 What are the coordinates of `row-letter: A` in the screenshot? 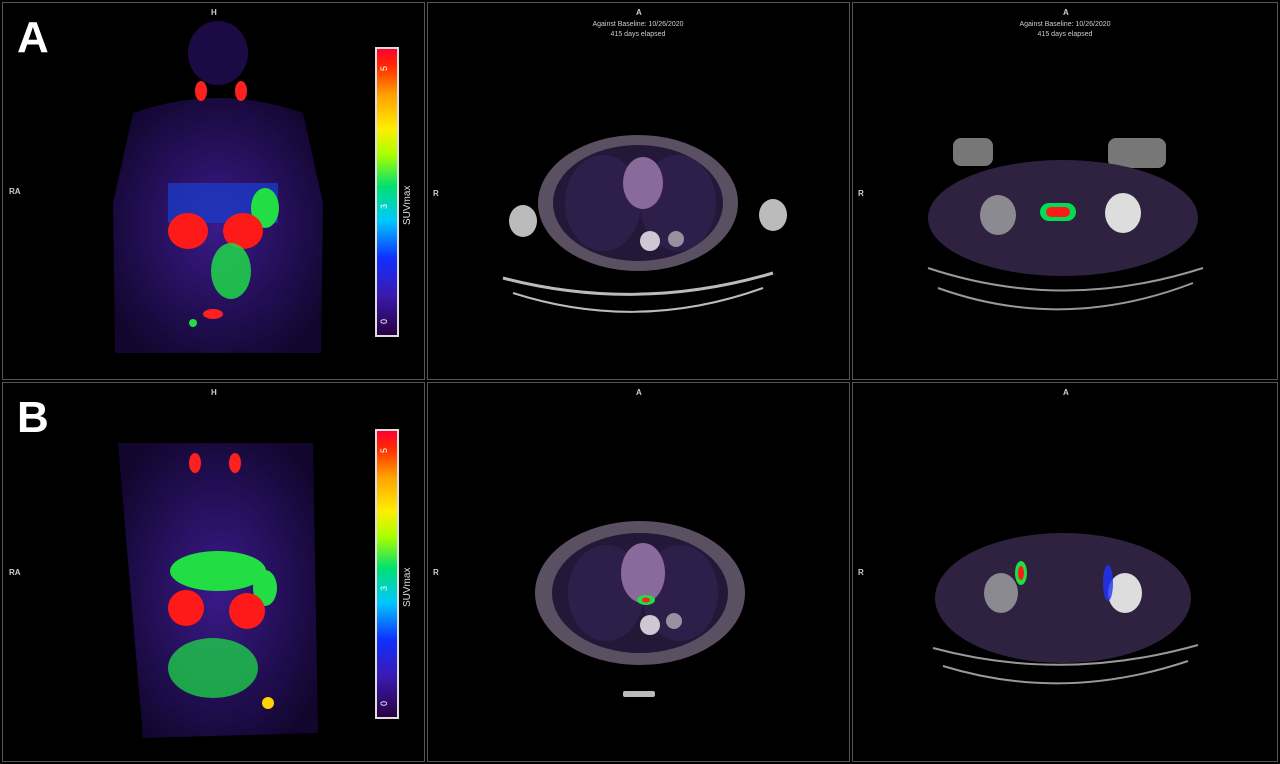 It's located at (33, 37).